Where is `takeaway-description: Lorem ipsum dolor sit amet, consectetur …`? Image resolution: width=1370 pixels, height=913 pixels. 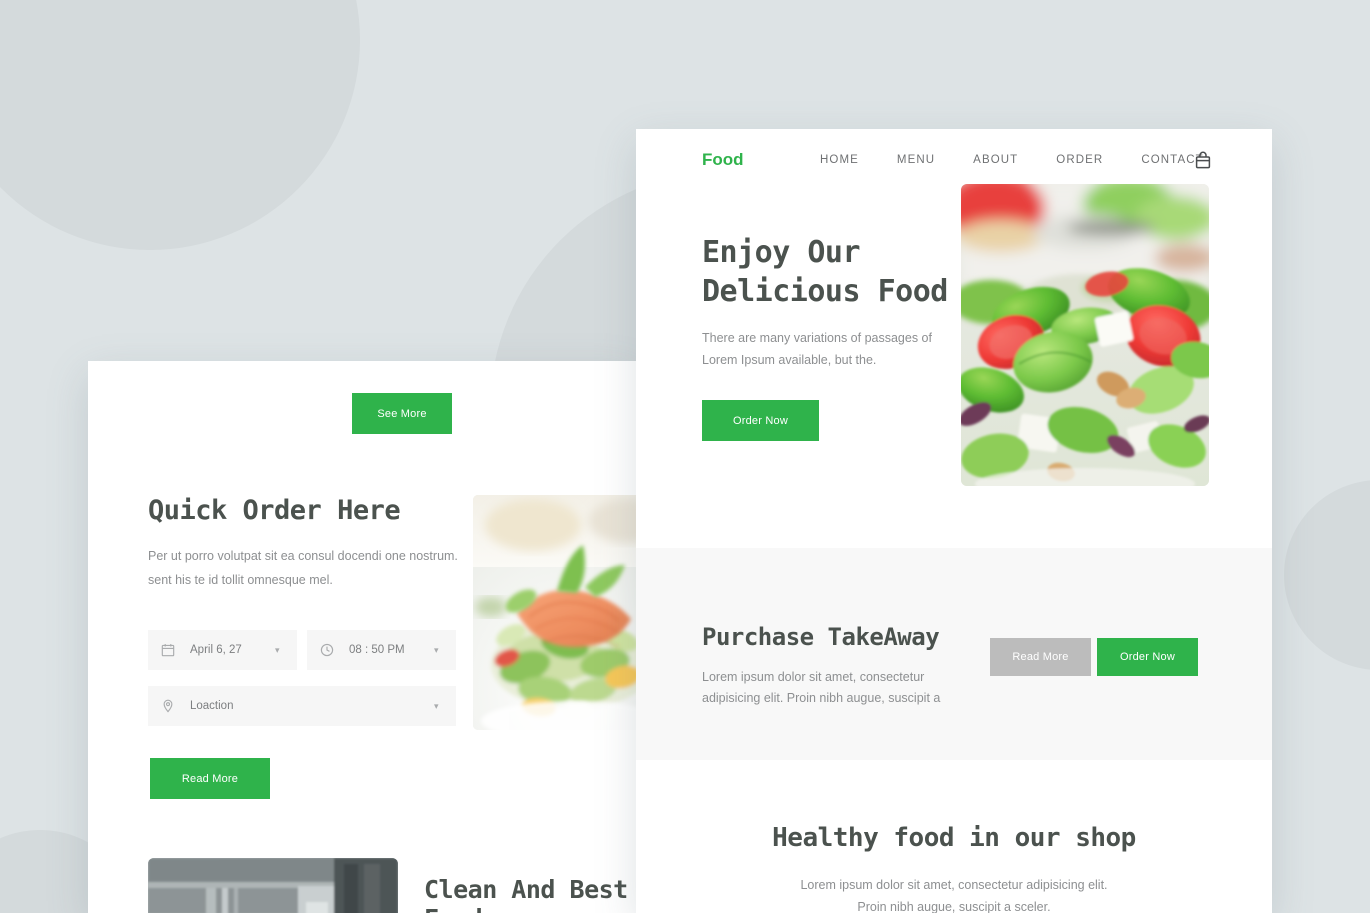 takeaway-description: Lorem ipsum dolor sit amet, consectetur … is located at coordinates (821, 687).